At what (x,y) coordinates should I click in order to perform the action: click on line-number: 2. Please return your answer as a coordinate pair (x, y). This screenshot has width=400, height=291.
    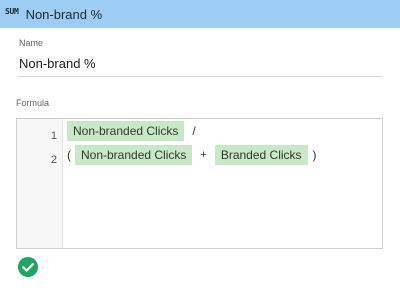
    Looking at the image, I should click on (53, 160).